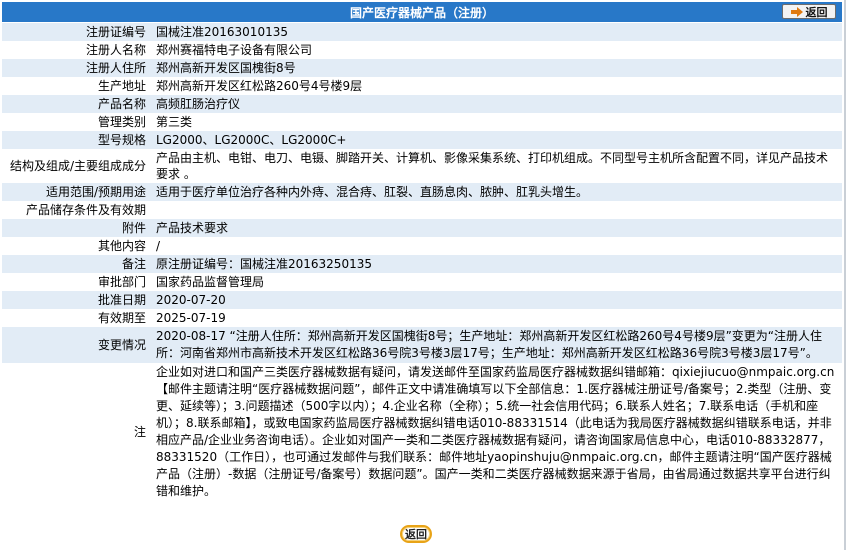 Image resolution: width=850 pixels, height=552 pixels. Describe the element at coordinates (76, 282) in the screenshot. I see `row-label: 审批部门` at that location.